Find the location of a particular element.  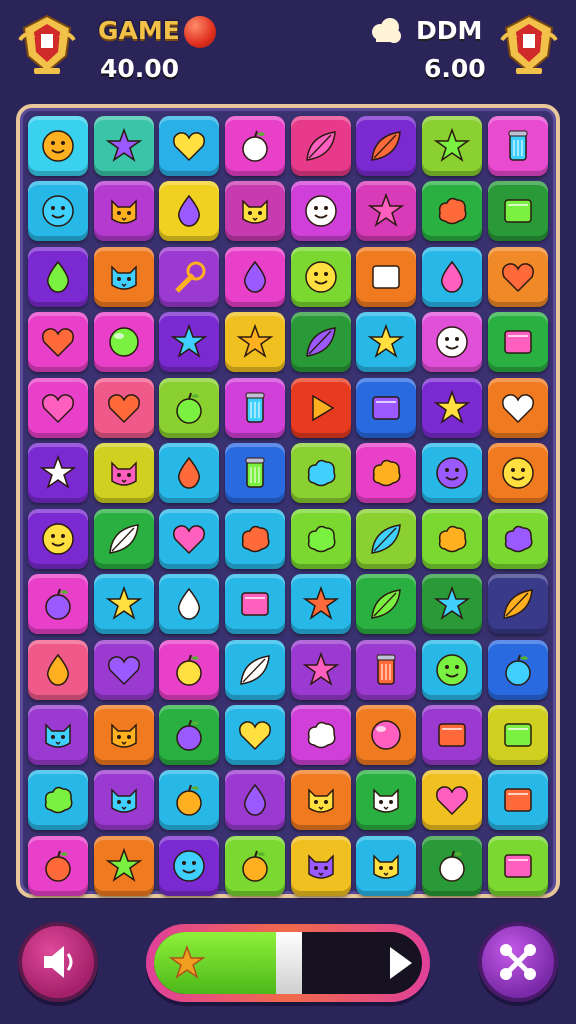

shuffle-button is located at coordinates (518, 962).